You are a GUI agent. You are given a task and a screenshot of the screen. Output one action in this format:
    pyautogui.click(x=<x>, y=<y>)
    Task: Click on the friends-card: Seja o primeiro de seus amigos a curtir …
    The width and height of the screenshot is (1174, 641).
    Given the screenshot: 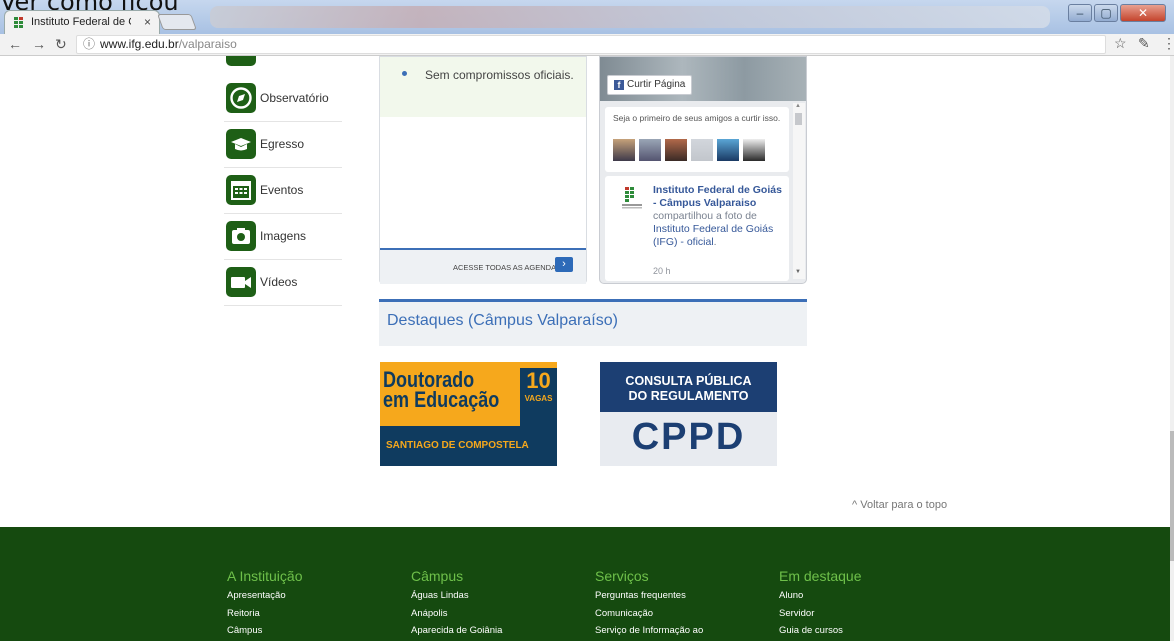 What is the action you would take?
    pyautogui.click(x=697, y=139)
    